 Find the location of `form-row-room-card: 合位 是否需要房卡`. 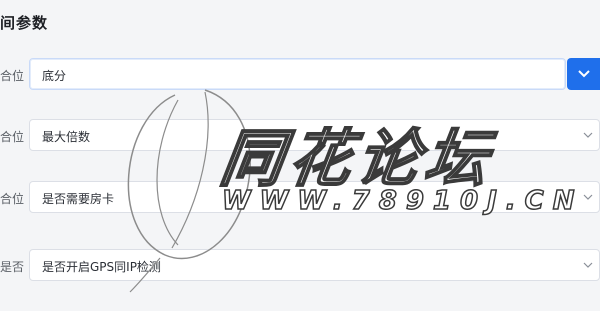

form-row-room-card: 合位 是否需要房卡 is located at coordinates (300, 198).